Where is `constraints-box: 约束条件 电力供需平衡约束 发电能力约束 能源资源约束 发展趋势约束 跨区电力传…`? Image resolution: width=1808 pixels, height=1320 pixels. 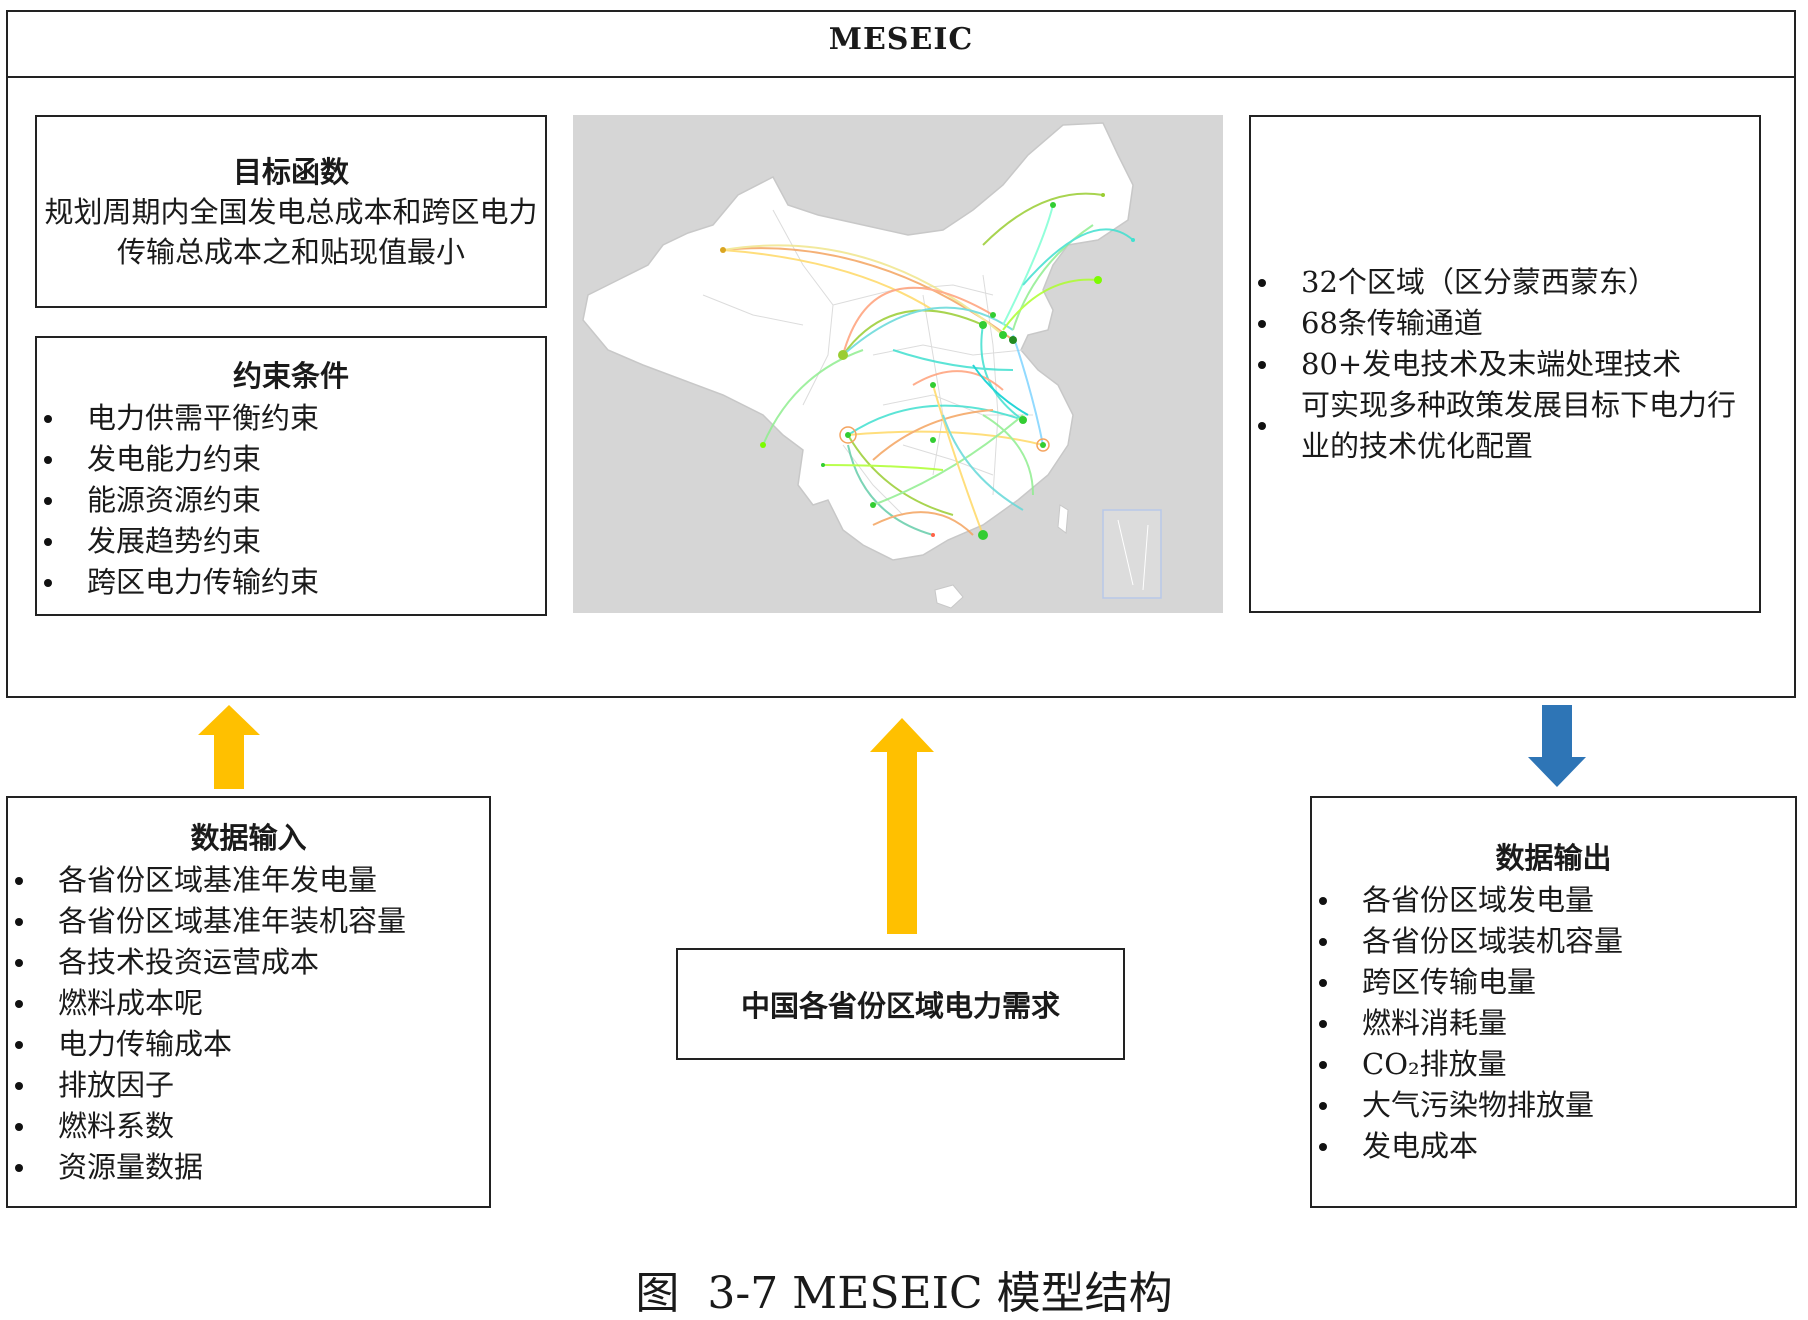 constraints-box: 约束条件 电力供需平衡约束 发电能力约束 能源资源约束 发展趋势约束 跨区电力传… is located at coordinates (291, 476).